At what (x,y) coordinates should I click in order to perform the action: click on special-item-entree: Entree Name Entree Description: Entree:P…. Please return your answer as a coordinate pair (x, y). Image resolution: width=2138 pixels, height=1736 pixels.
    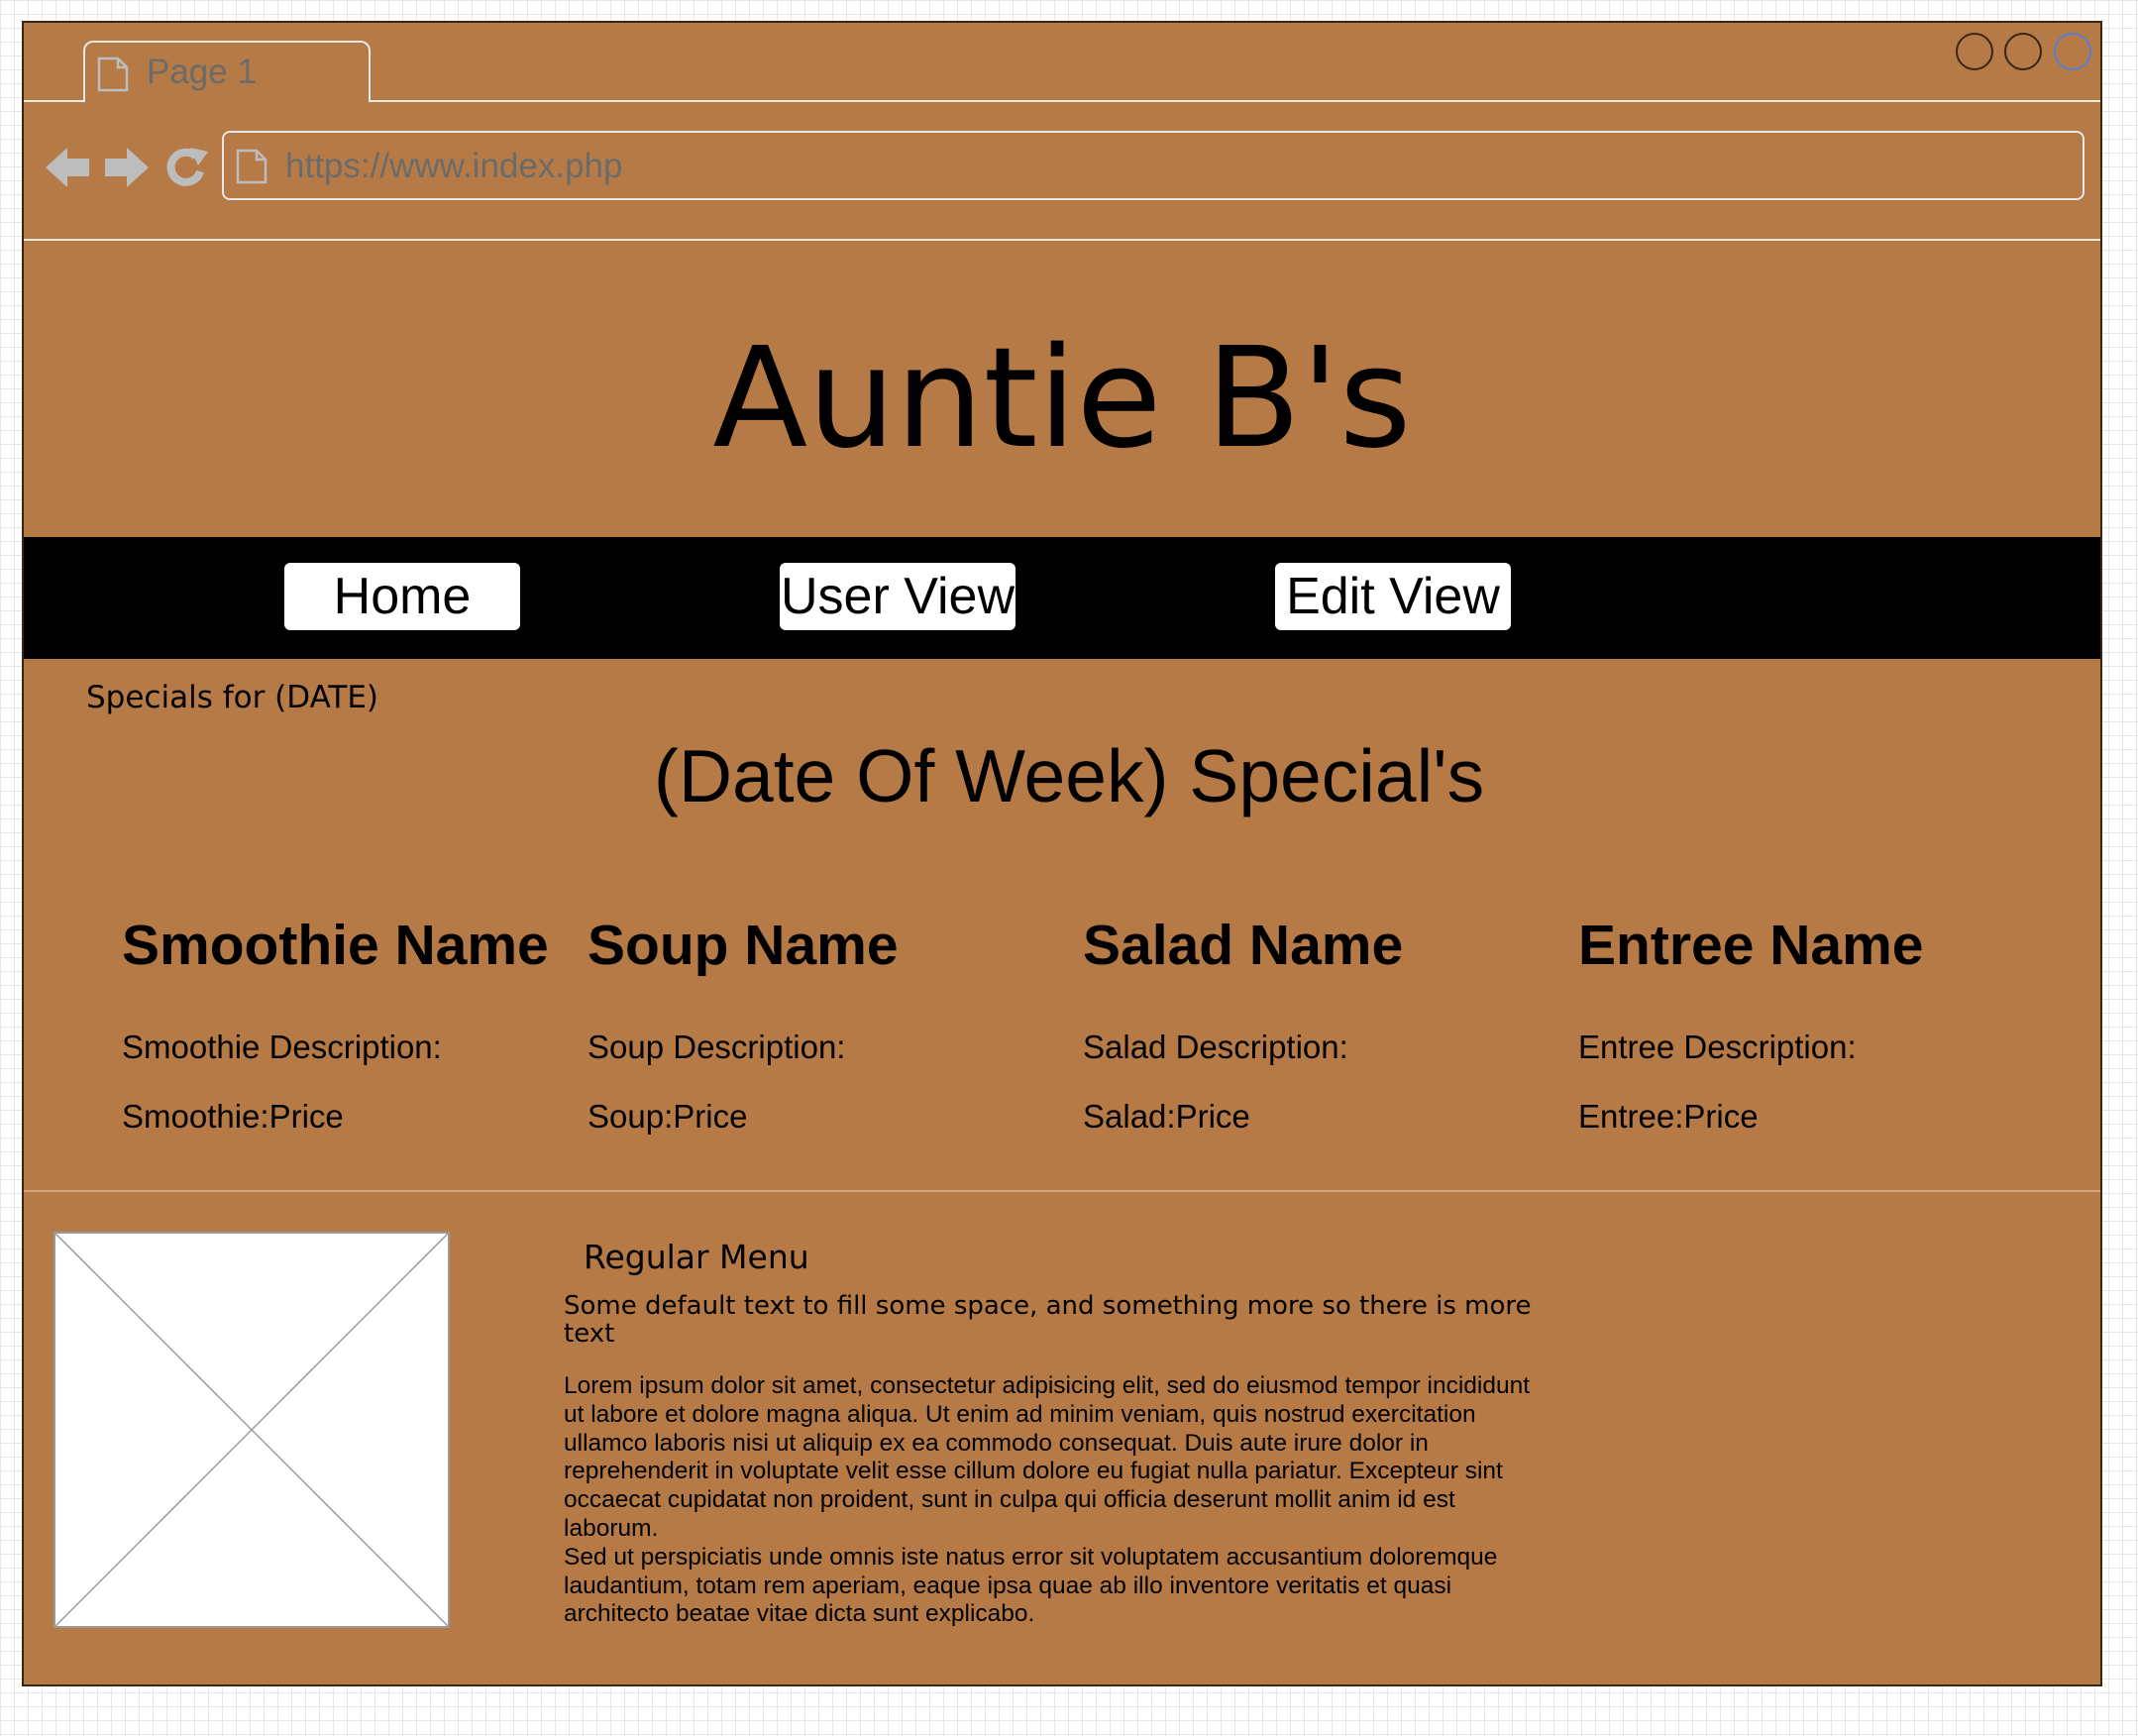
    Looking at the image, I should click on (1751, 1024).